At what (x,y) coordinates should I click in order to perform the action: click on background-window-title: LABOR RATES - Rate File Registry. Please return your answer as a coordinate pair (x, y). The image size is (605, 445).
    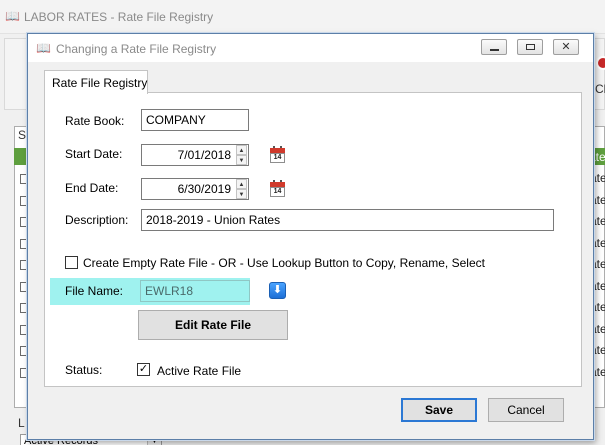
    Looking at the image, I should click on (119, 17).